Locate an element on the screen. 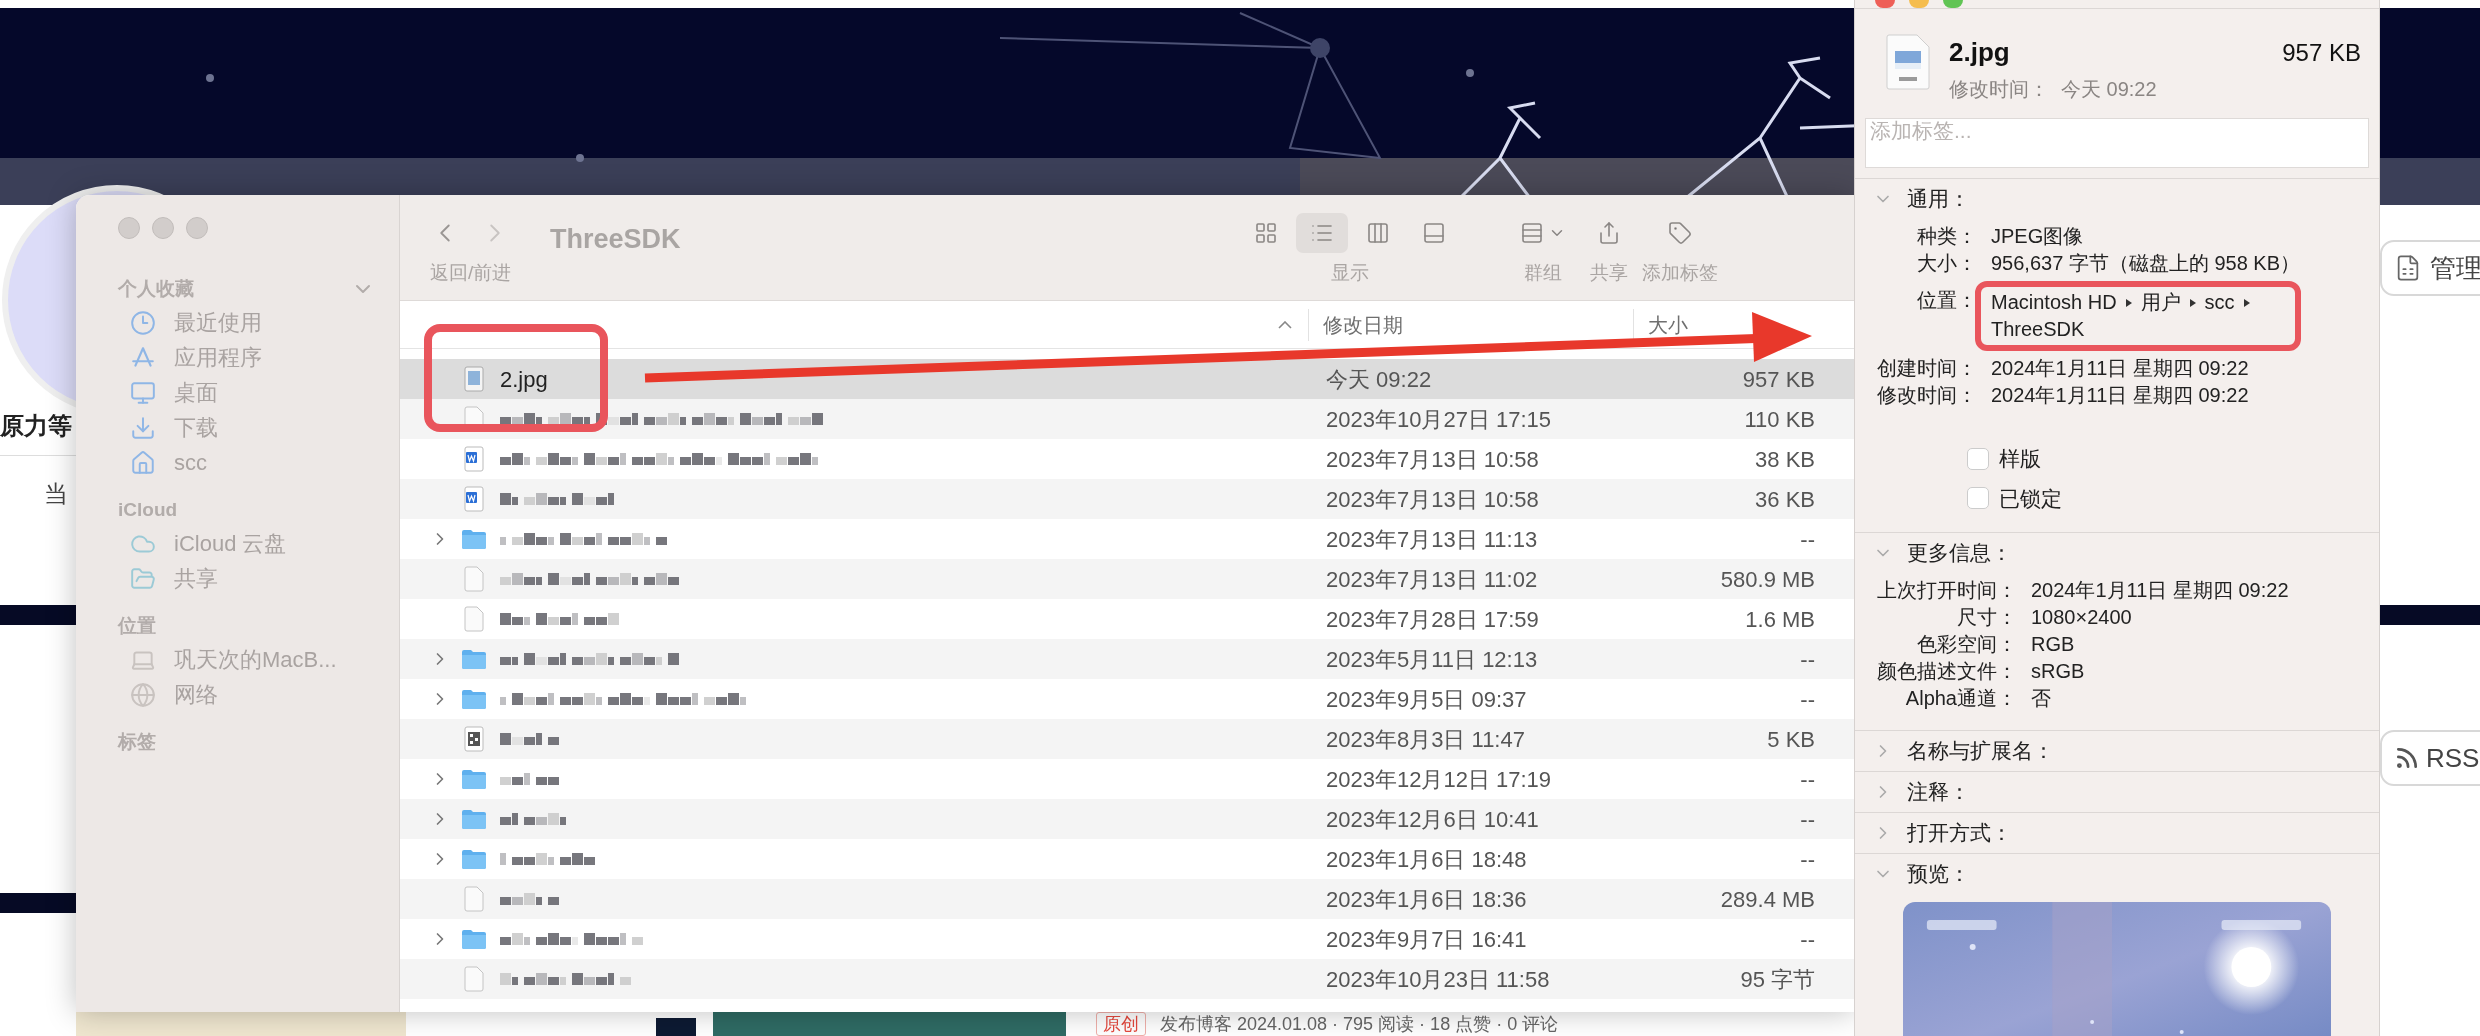 The height and width of the screenshot is (1036, 2480). section-title: 打开方式： is located at coordinates (1959, 833).